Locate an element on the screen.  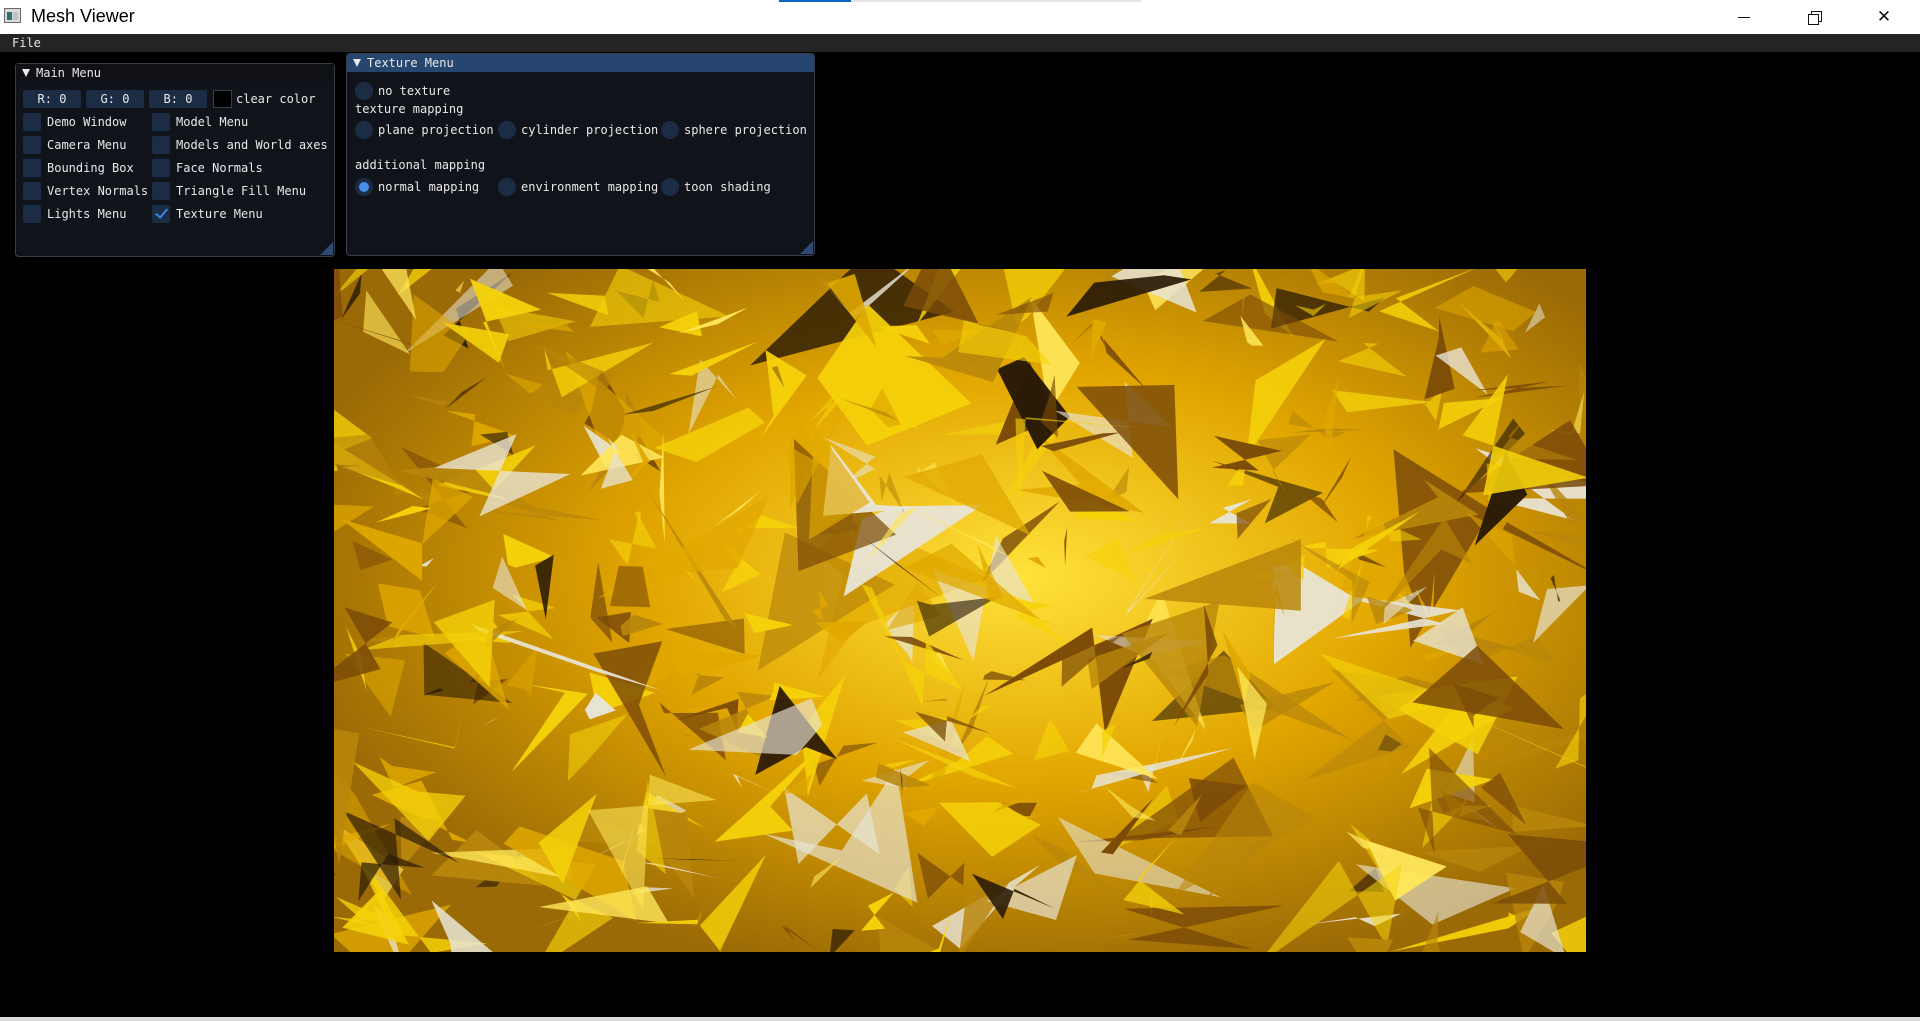
additional-mapping-label: additional mapping is located at coordinates (420, 165).